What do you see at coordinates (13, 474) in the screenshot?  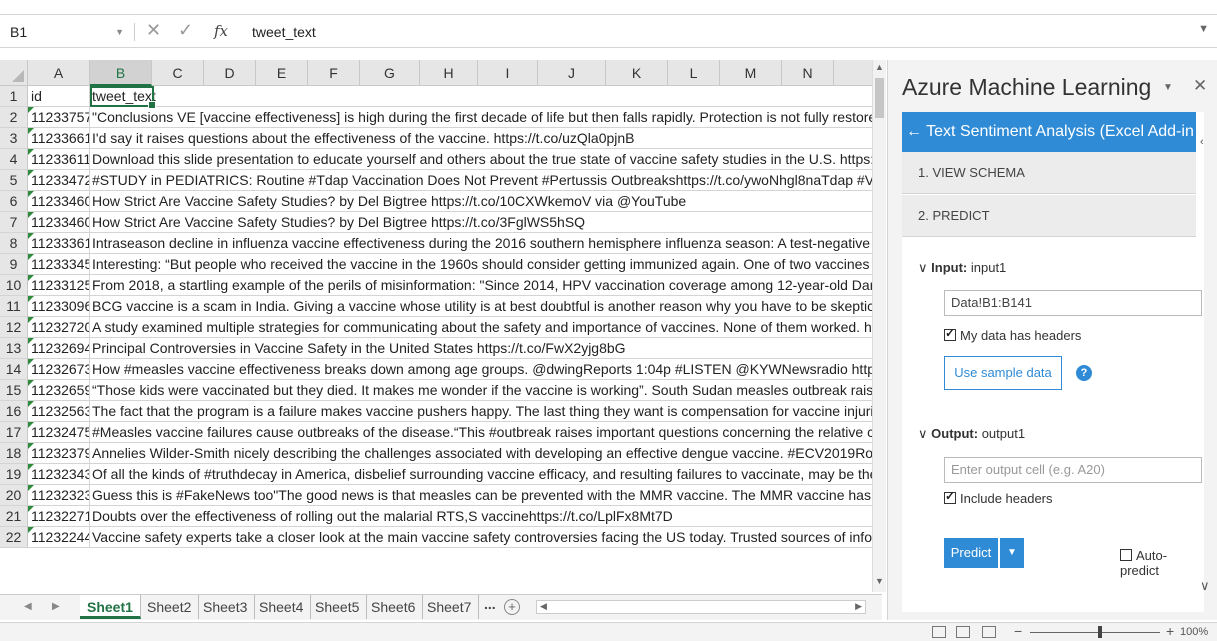 I see `row-header: 19` at bounding box center [13, 474].